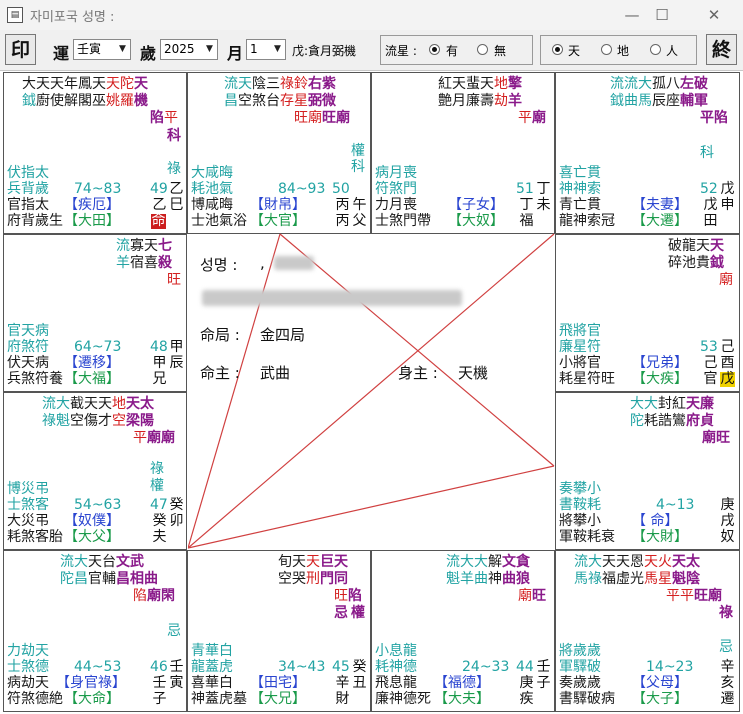 The width and height of the screenshot is (743, 714). What do you see at coordinates (189, 49) in the screenshot?
I see `sui-select: 2025 ▼` at bounding box center [189, 49].